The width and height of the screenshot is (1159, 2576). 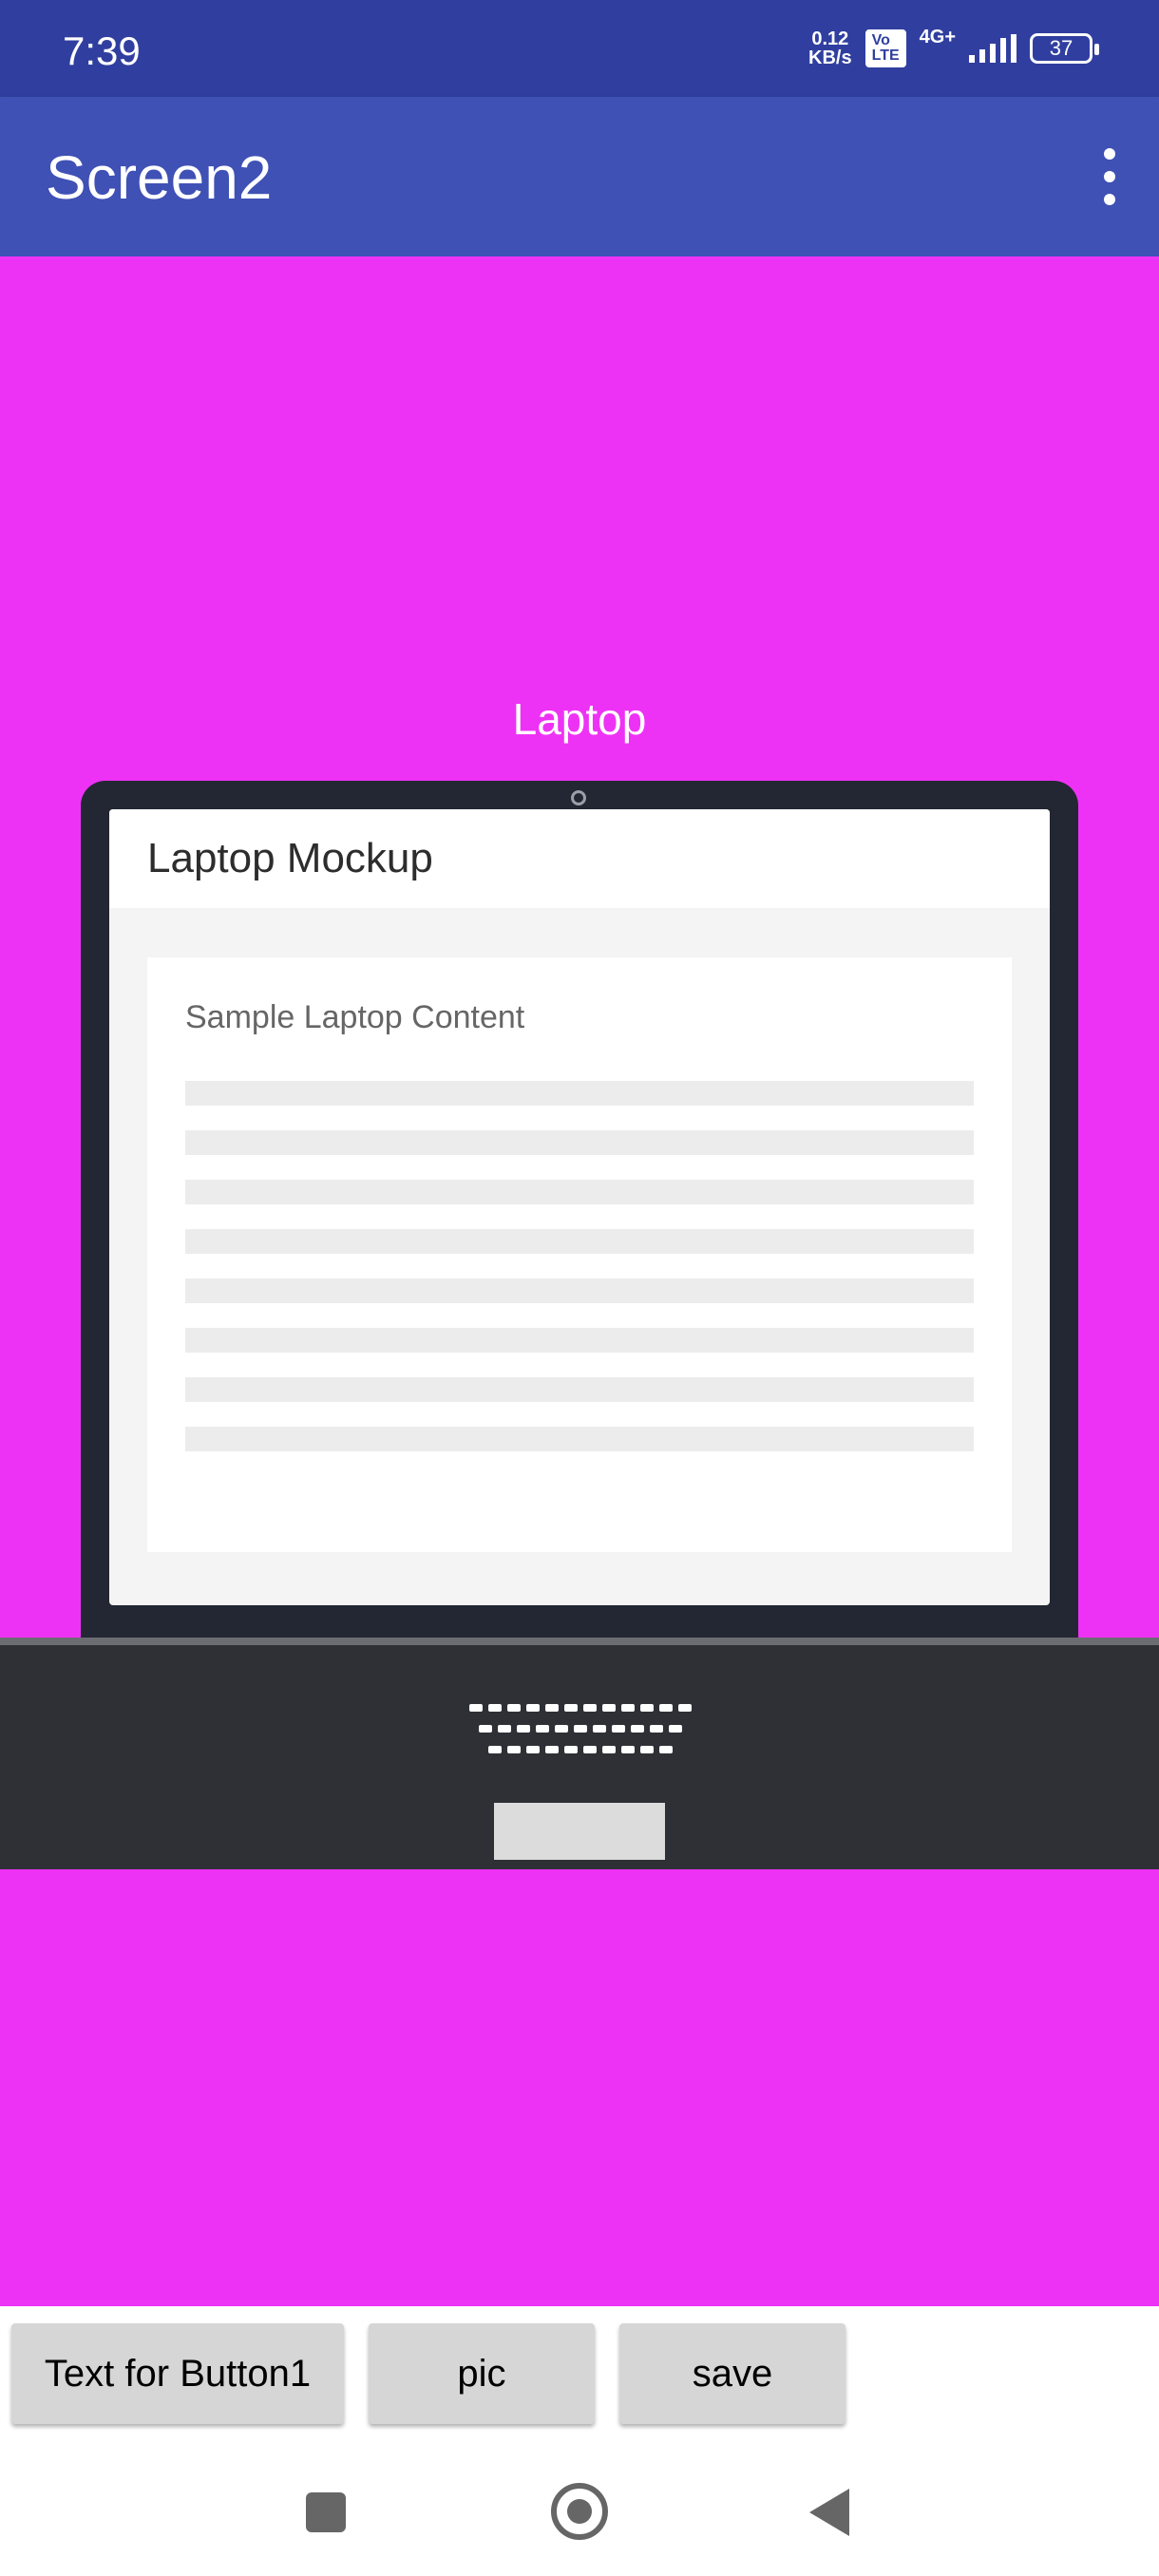 I want to click on recent-apps-icon, so click(x=326, y=2512).